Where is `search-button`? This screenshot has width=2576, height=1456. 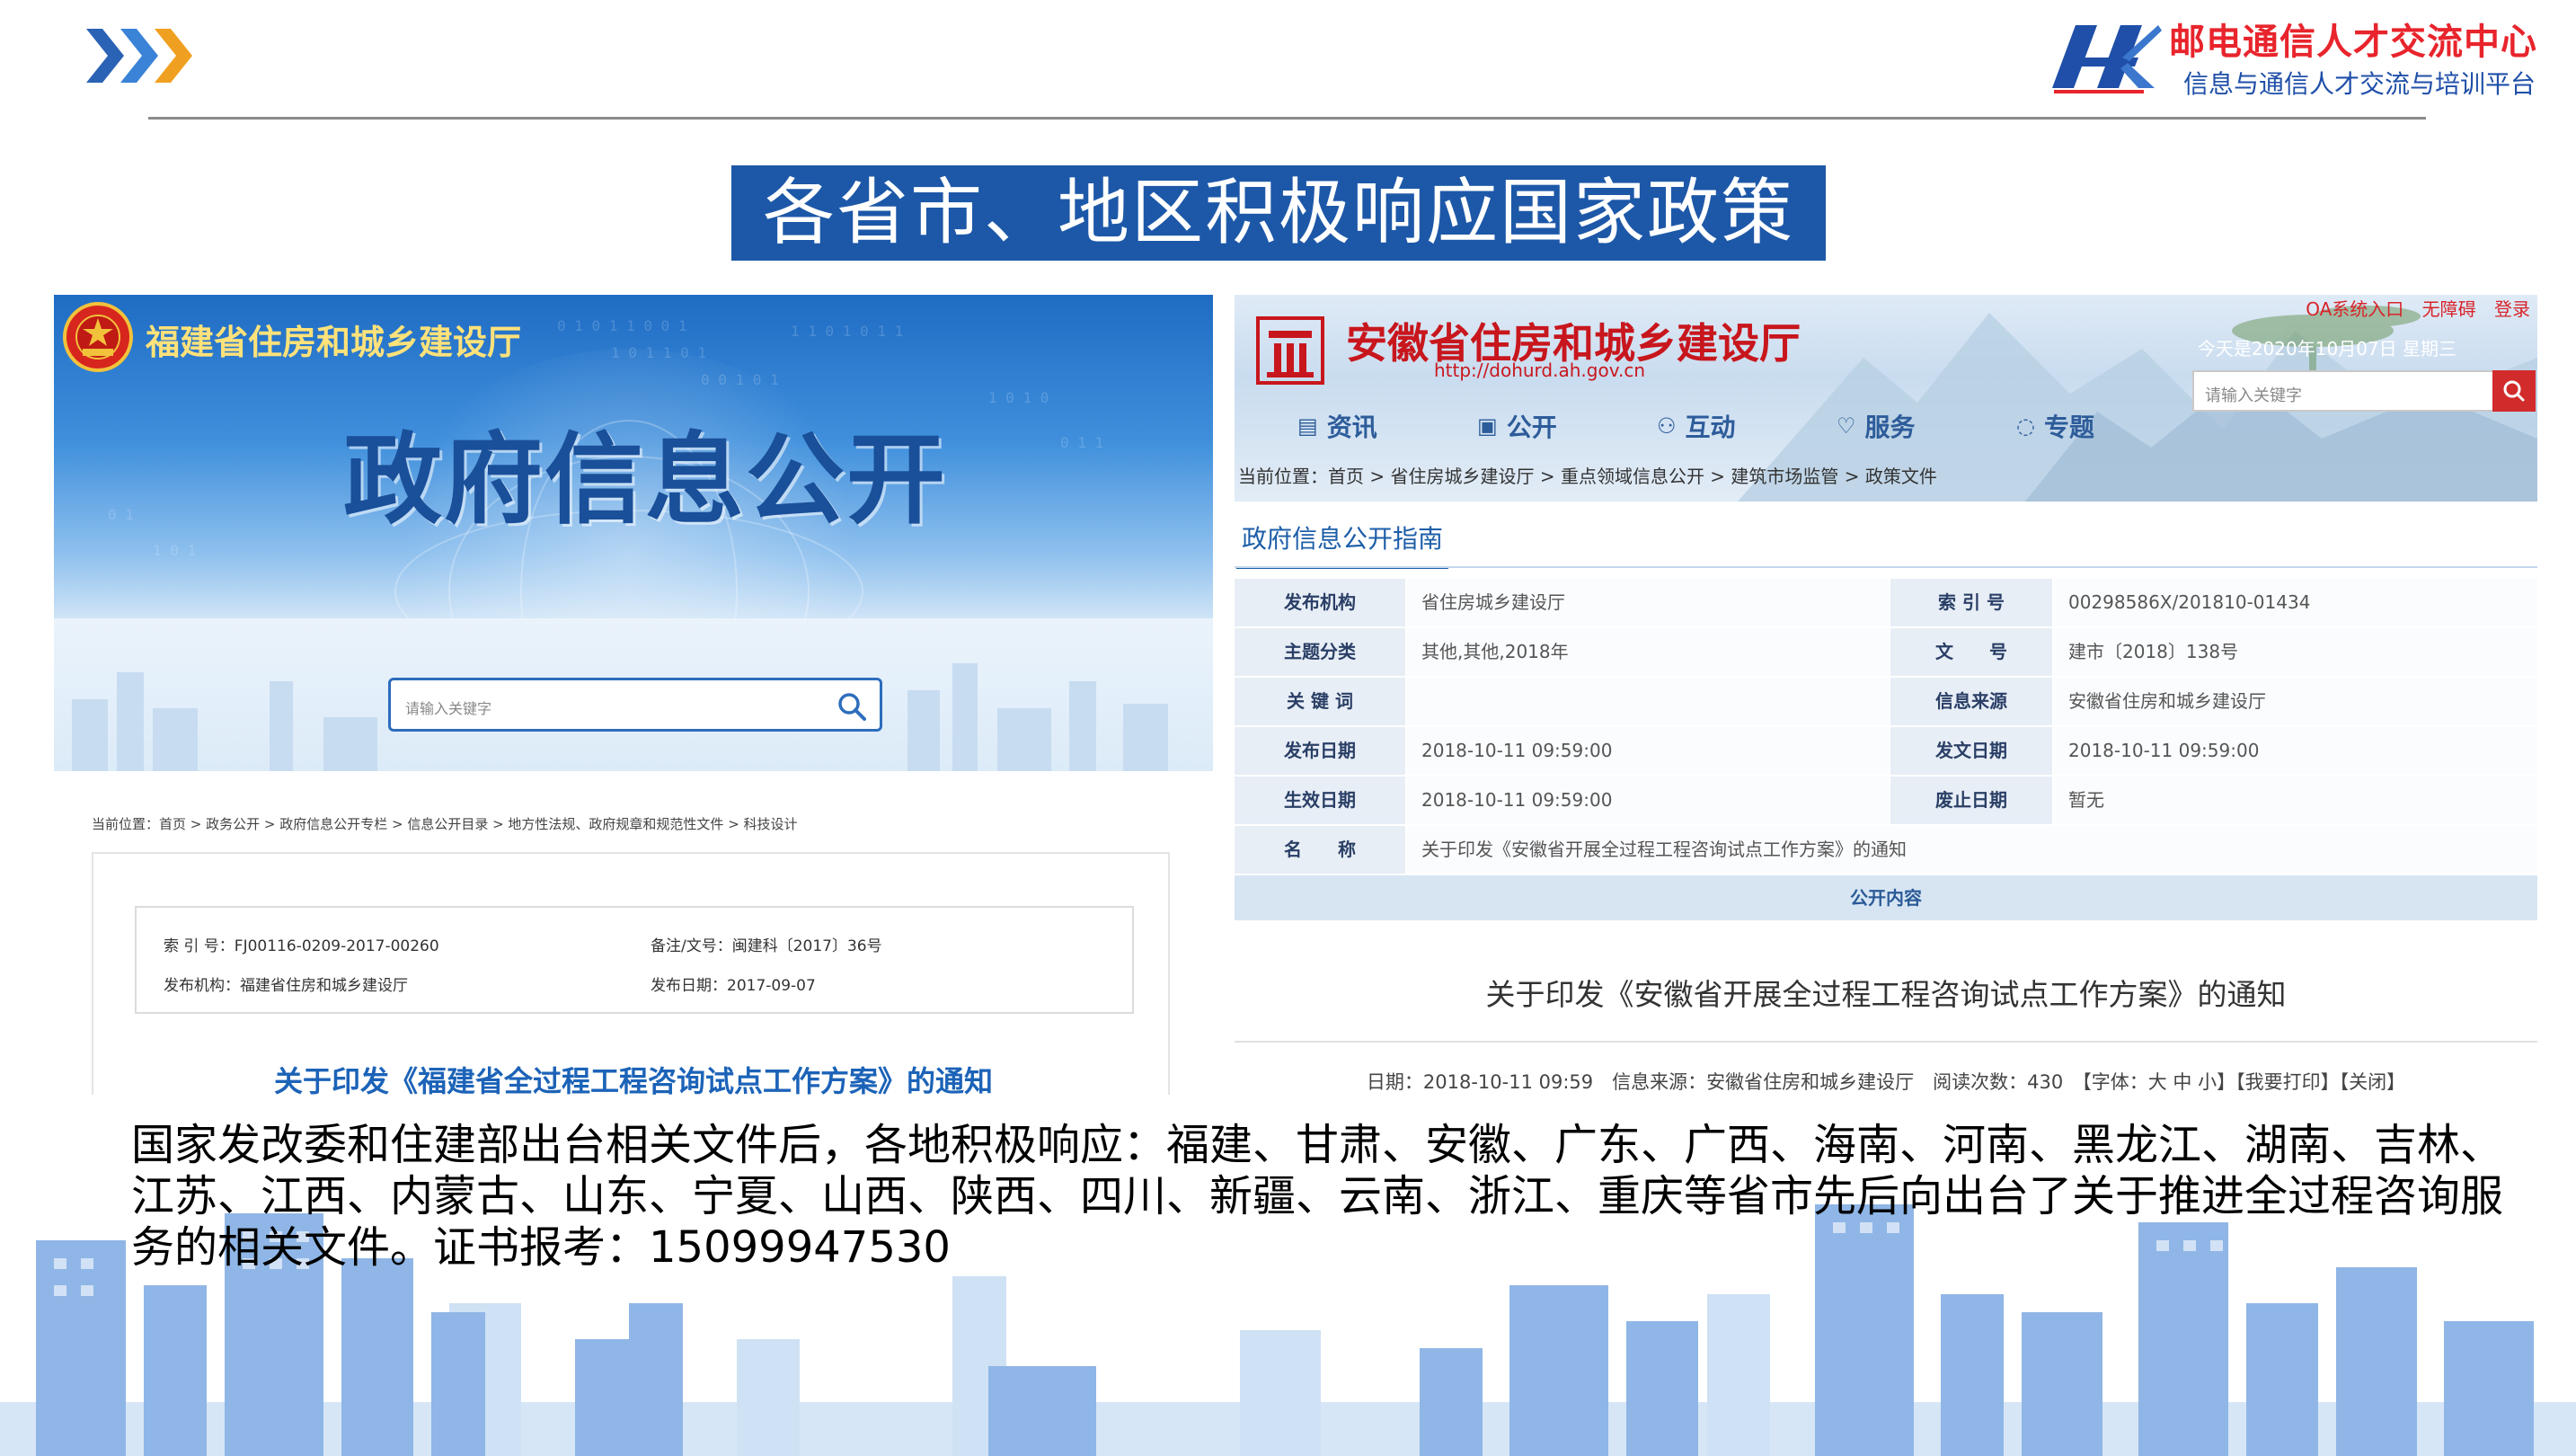 search-button is located at coordinates (2514, 391).